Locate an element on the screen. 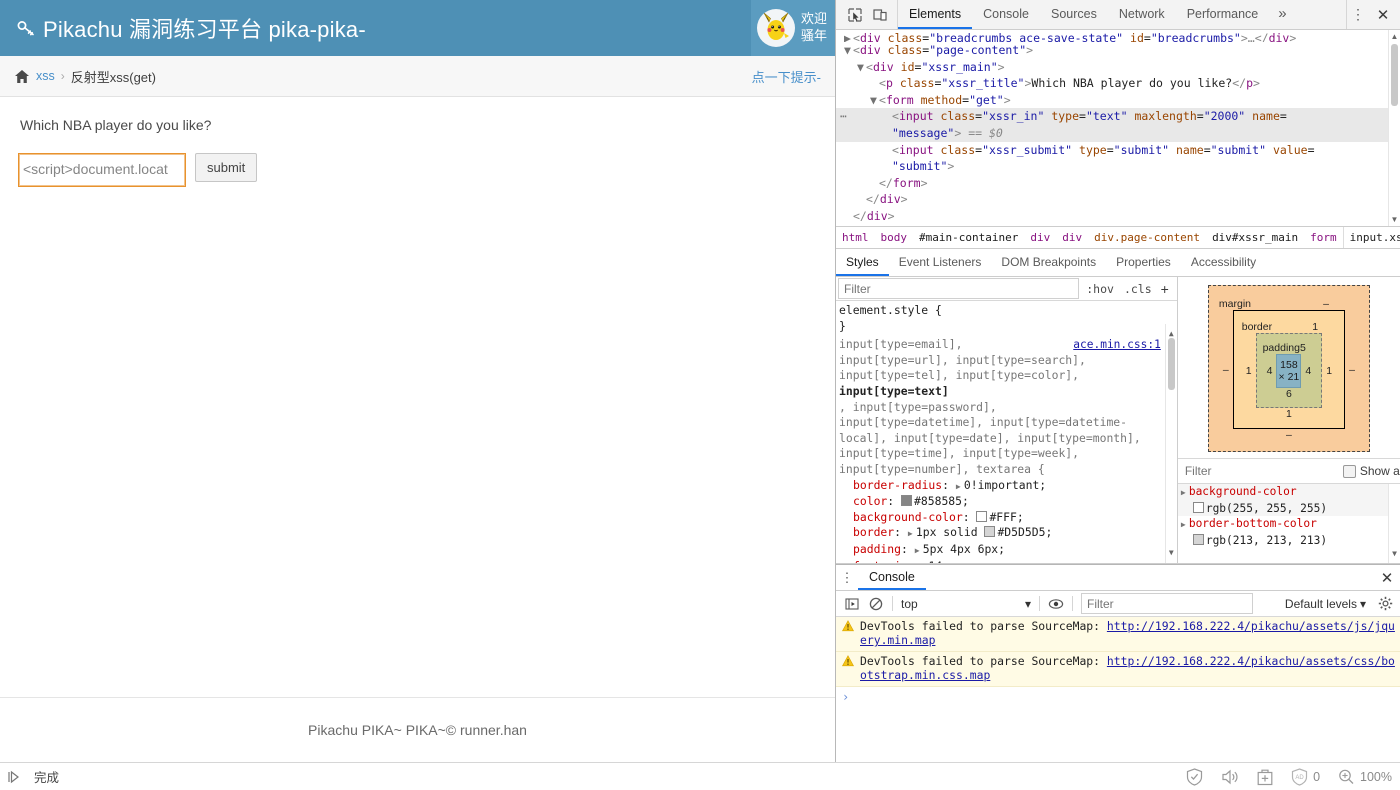 This screenshot has width=1400, height=790. css-property: border-radius is located at coordinates (897, 485).